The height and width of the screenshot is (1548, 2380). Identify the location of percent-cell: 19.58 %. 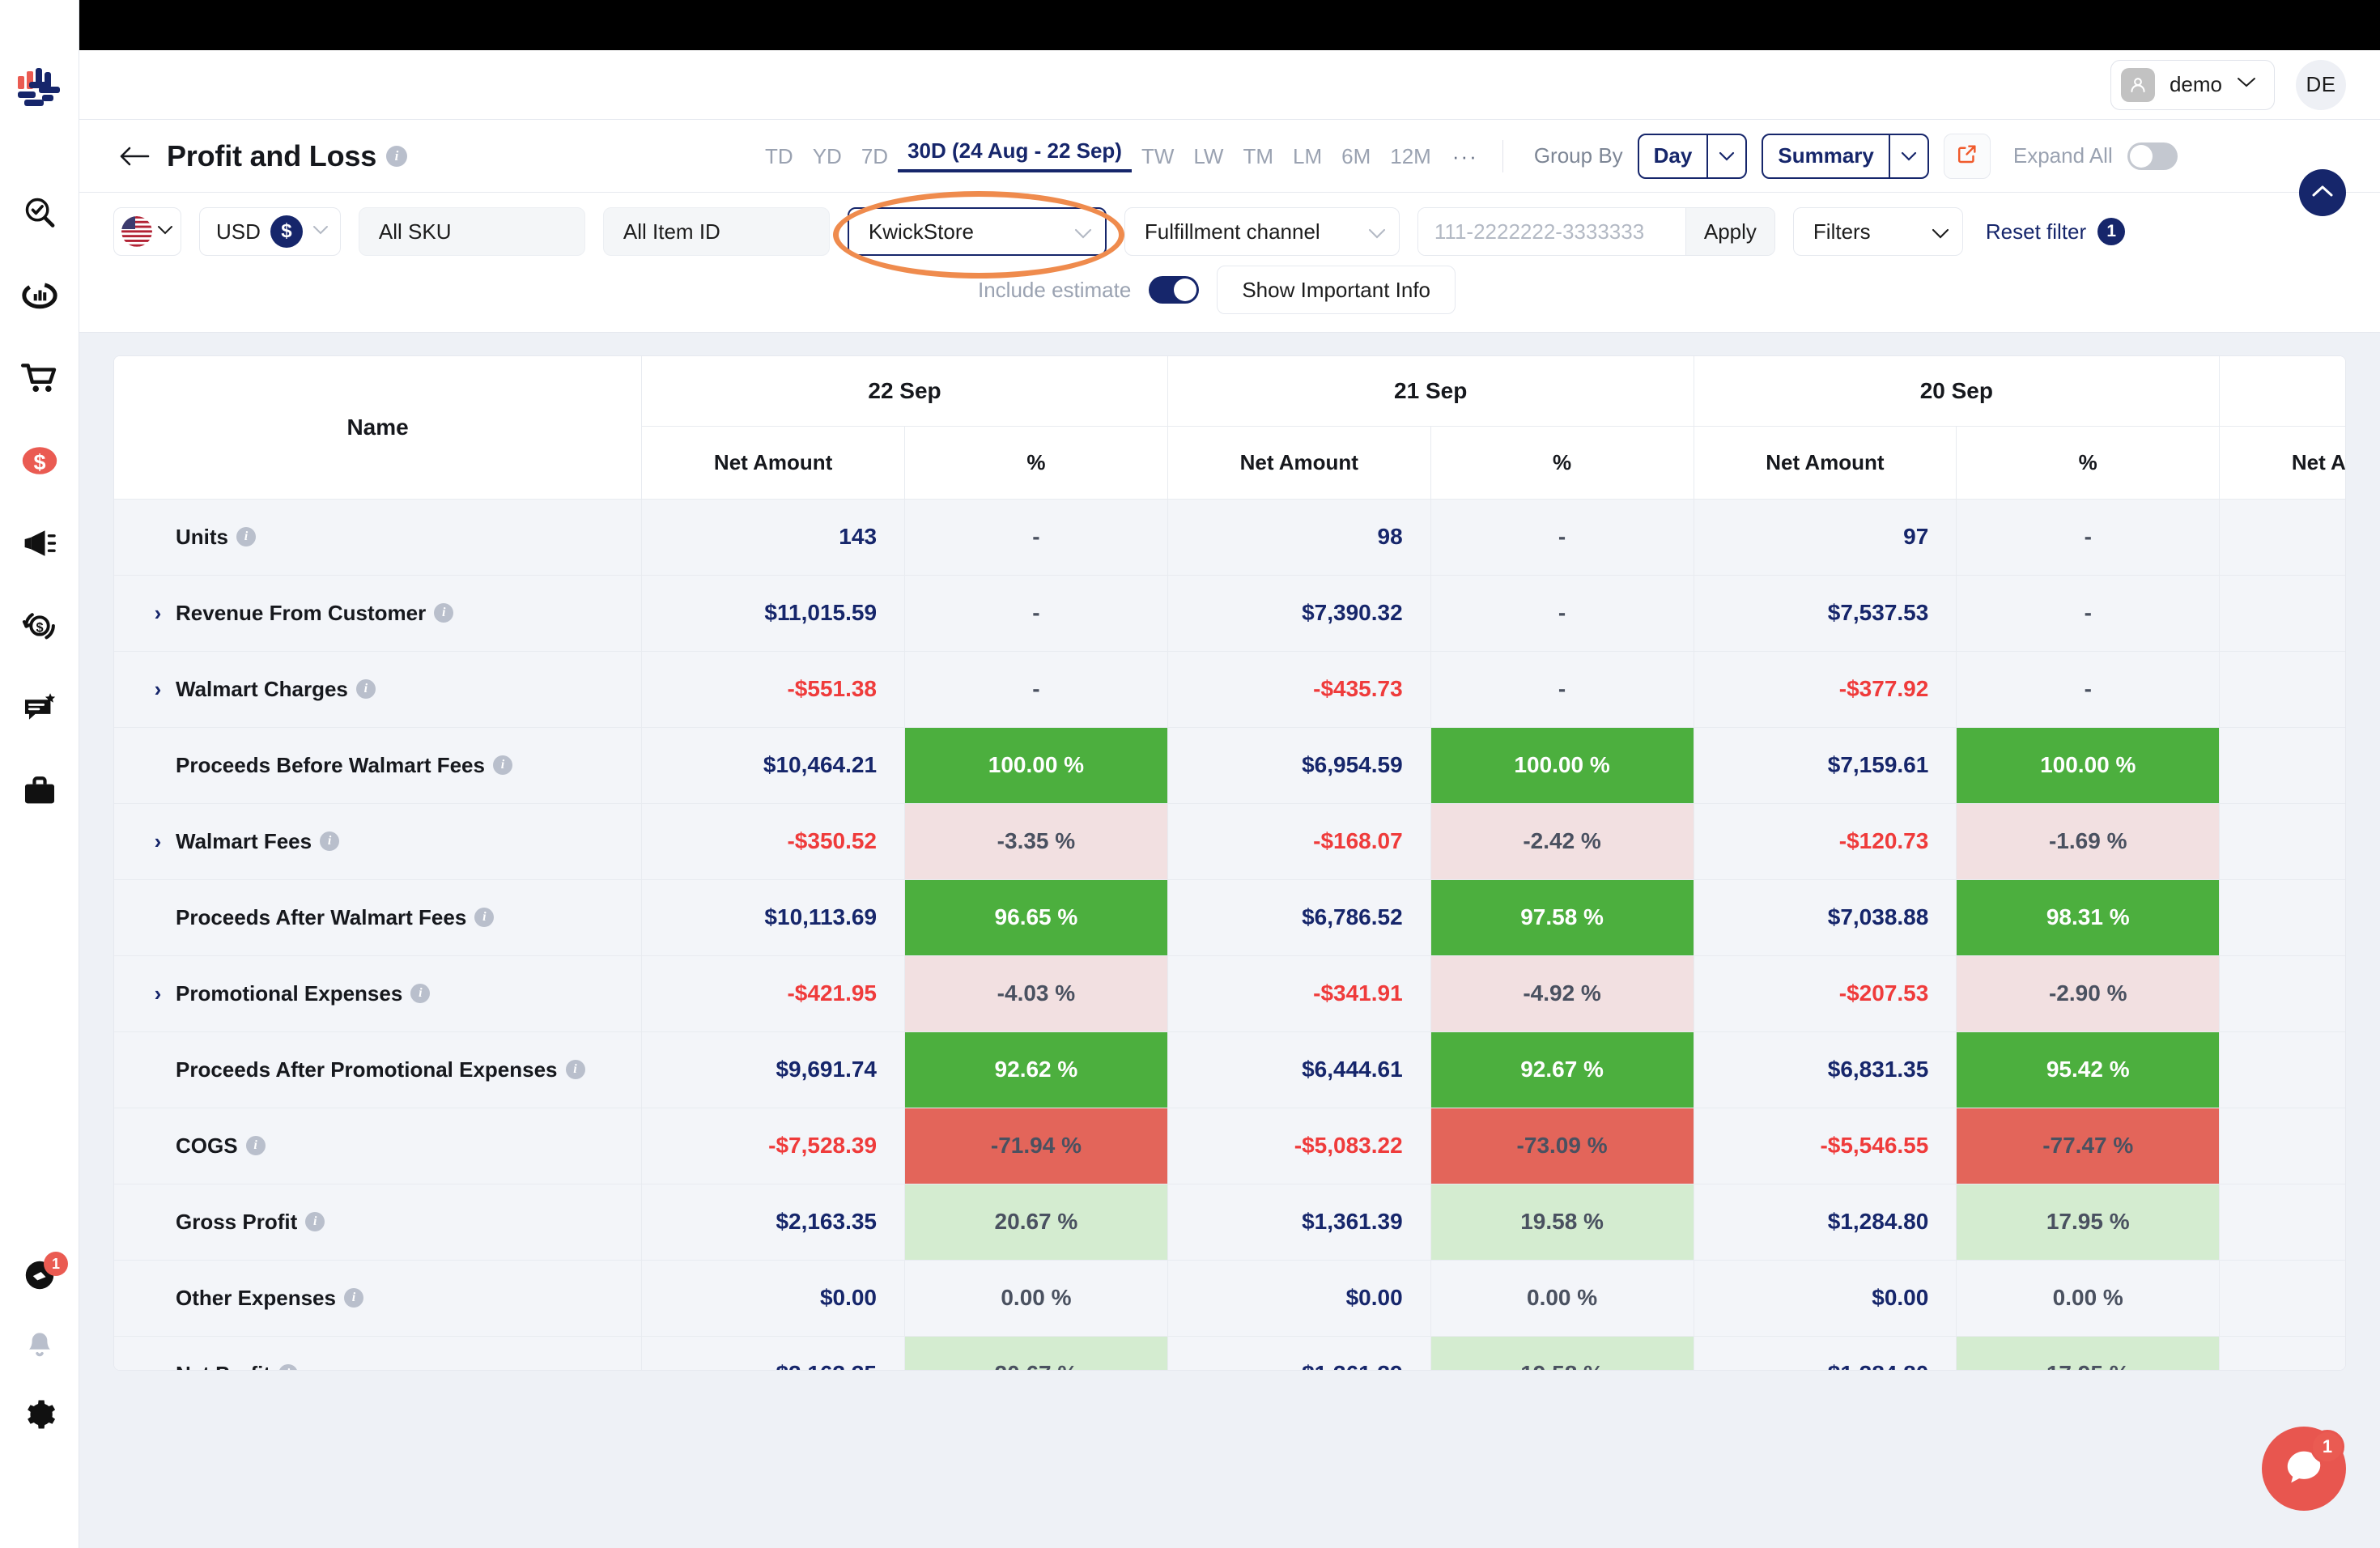
(1562, 1353).